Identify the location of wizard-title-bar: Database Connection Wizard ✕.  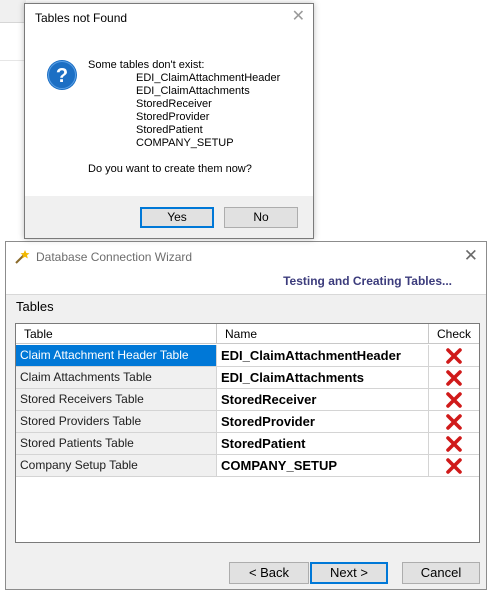
(246, 256).